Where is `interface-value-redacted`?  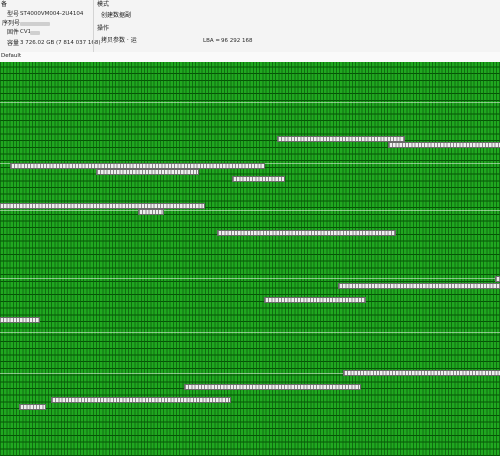
interface-value-redacted is located at coordinates (35, 33).